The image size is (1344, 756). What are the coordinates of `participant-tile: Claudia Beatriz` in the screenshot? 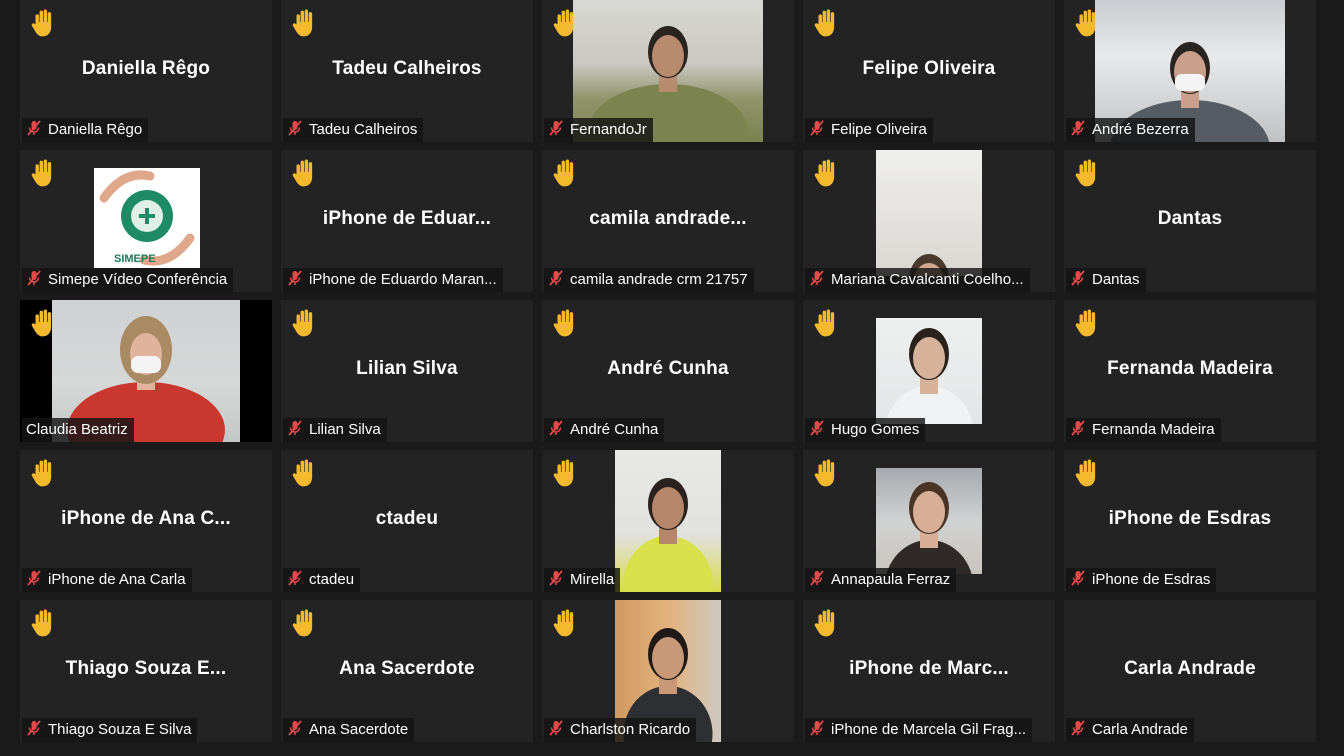 It's located at (146, 371).